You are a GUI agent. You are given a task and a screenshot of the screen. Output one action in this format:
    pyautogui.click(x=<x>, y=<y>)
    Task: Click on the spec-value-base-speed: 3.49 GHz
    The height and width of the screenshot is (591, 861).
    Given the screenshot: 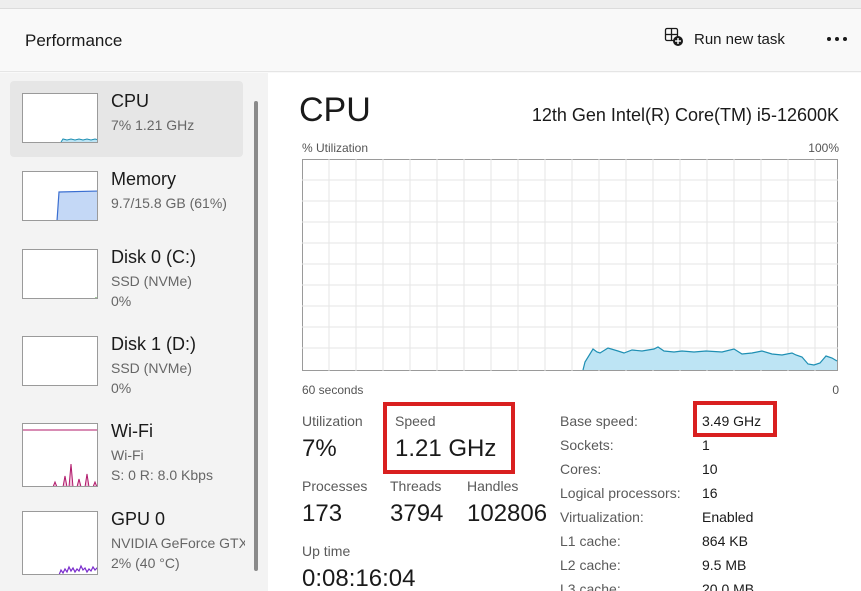 What is the action you would take?
    pyautogui.click(x=732, y=421)
    